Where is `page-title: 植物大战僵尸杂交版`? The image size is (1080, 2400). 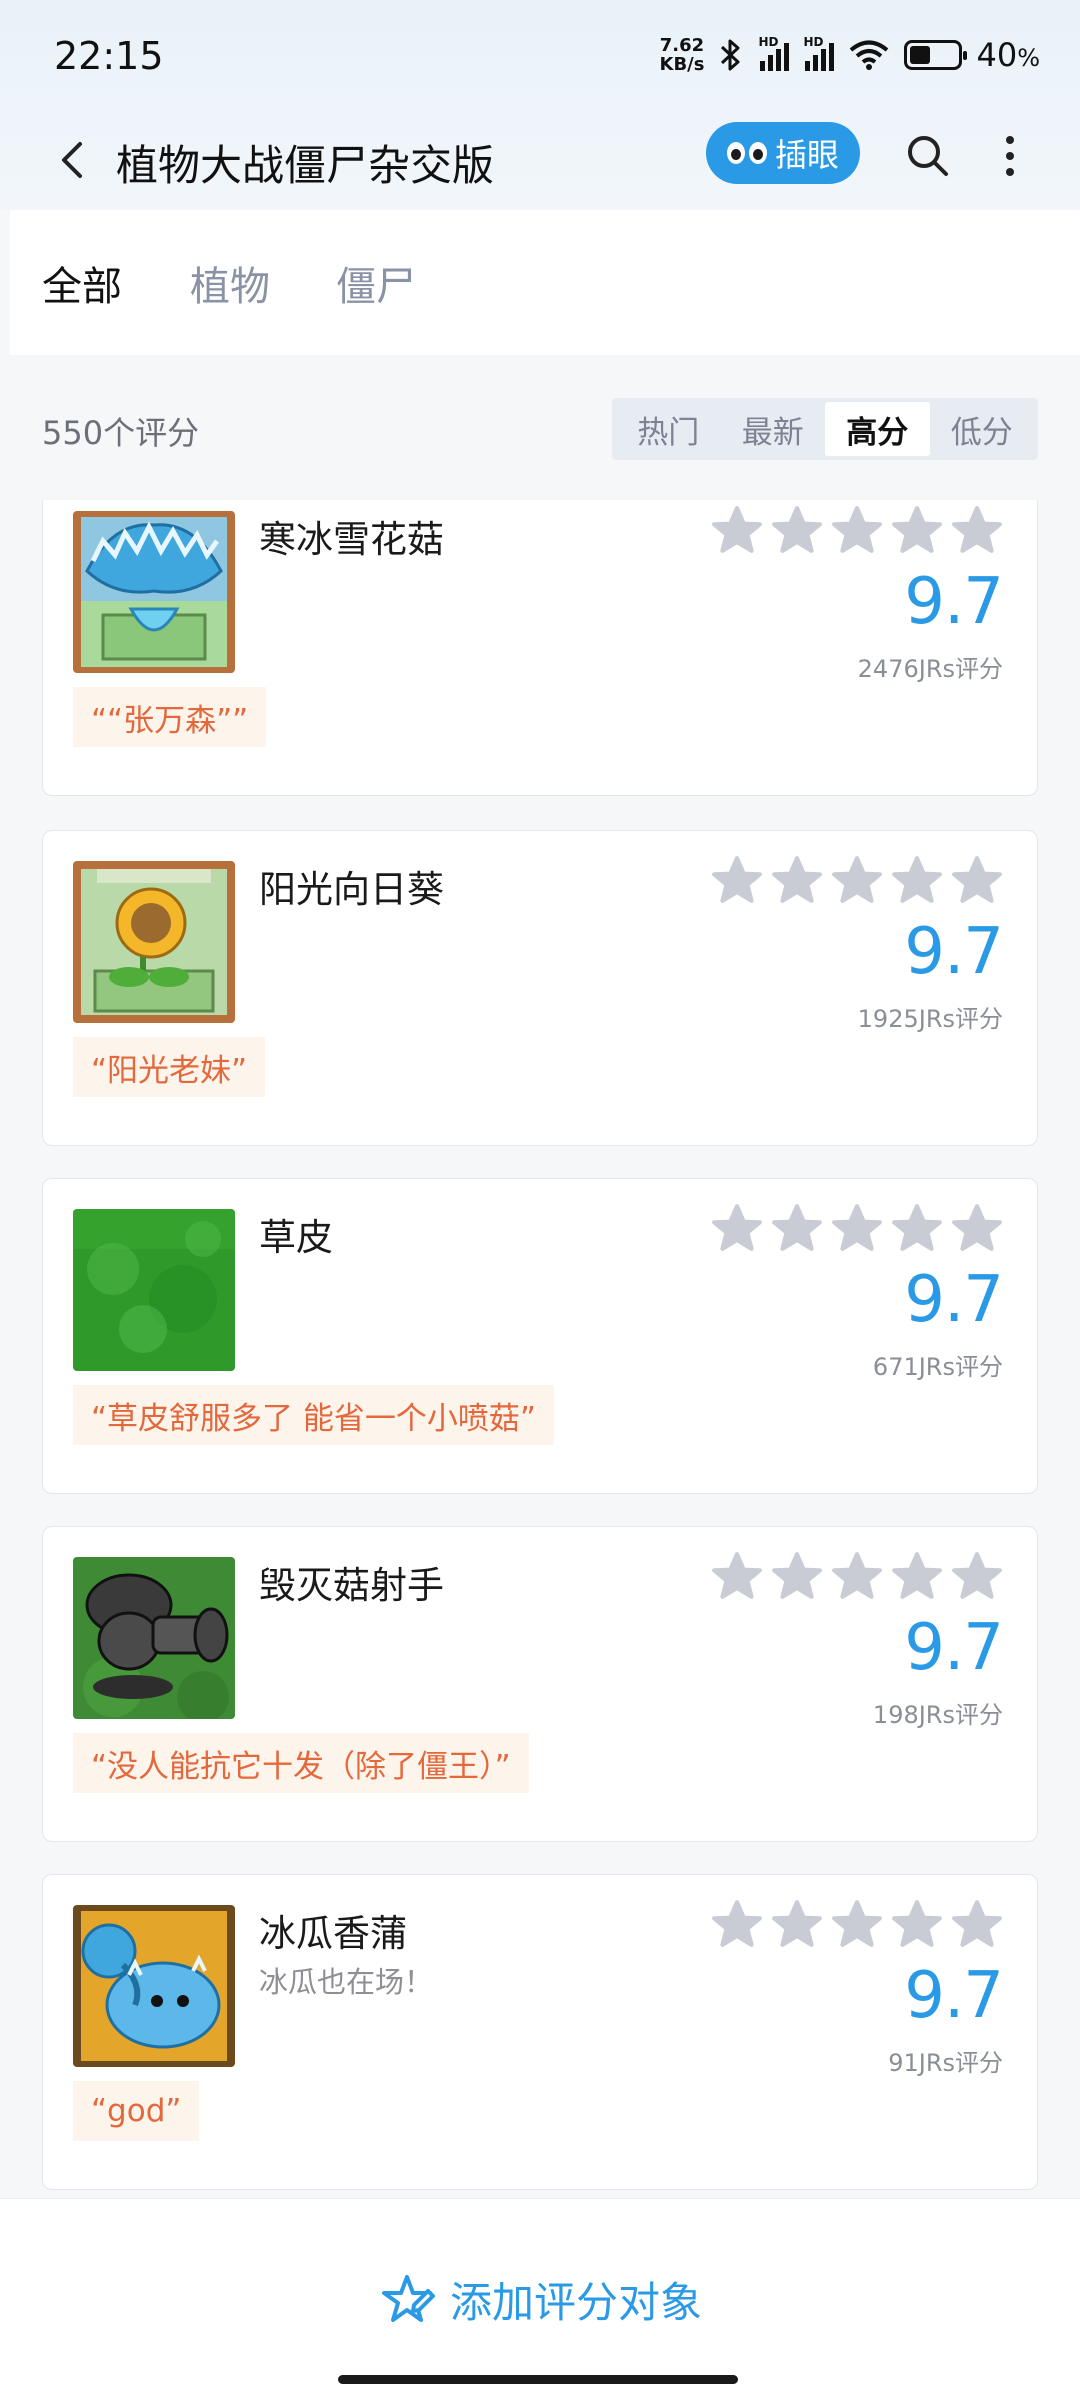
page-title: 植物大战僵尸杂交版 is located at coordinates (305, 165).